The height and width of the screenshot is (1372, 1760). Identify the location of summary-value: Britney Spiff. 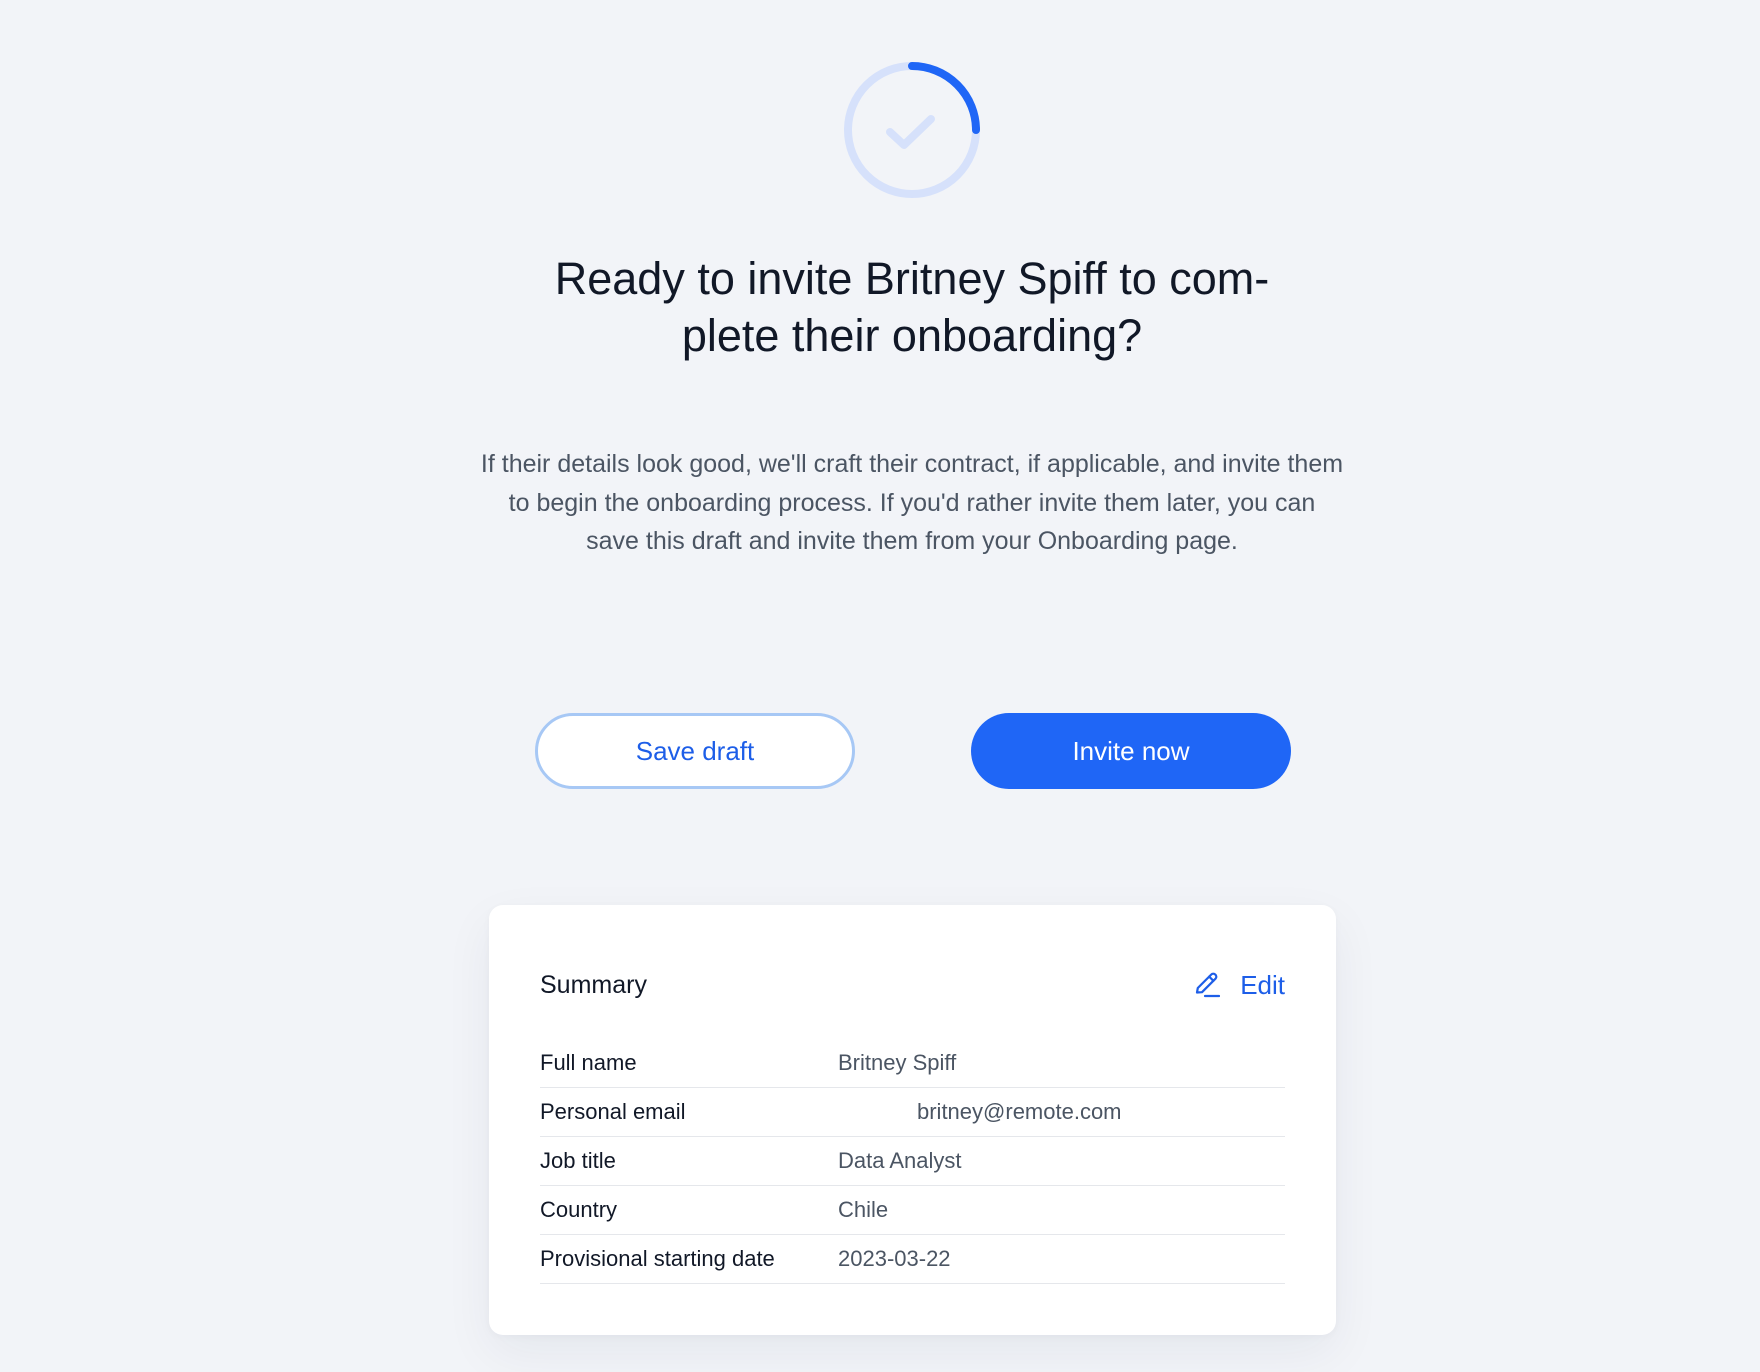
(897, 1062).